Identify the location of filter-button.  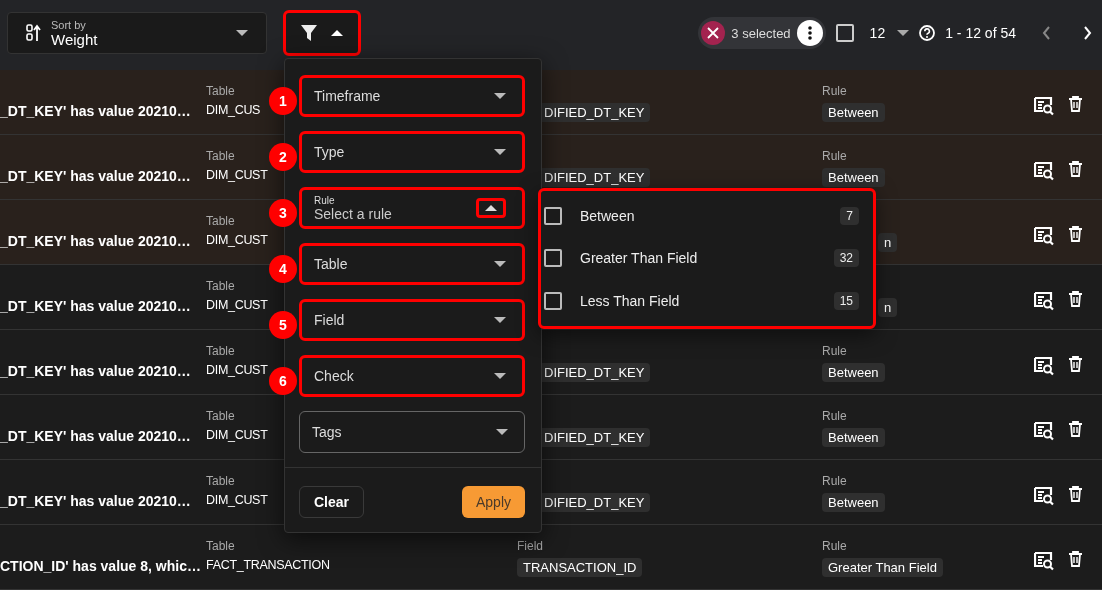
(322, 33).